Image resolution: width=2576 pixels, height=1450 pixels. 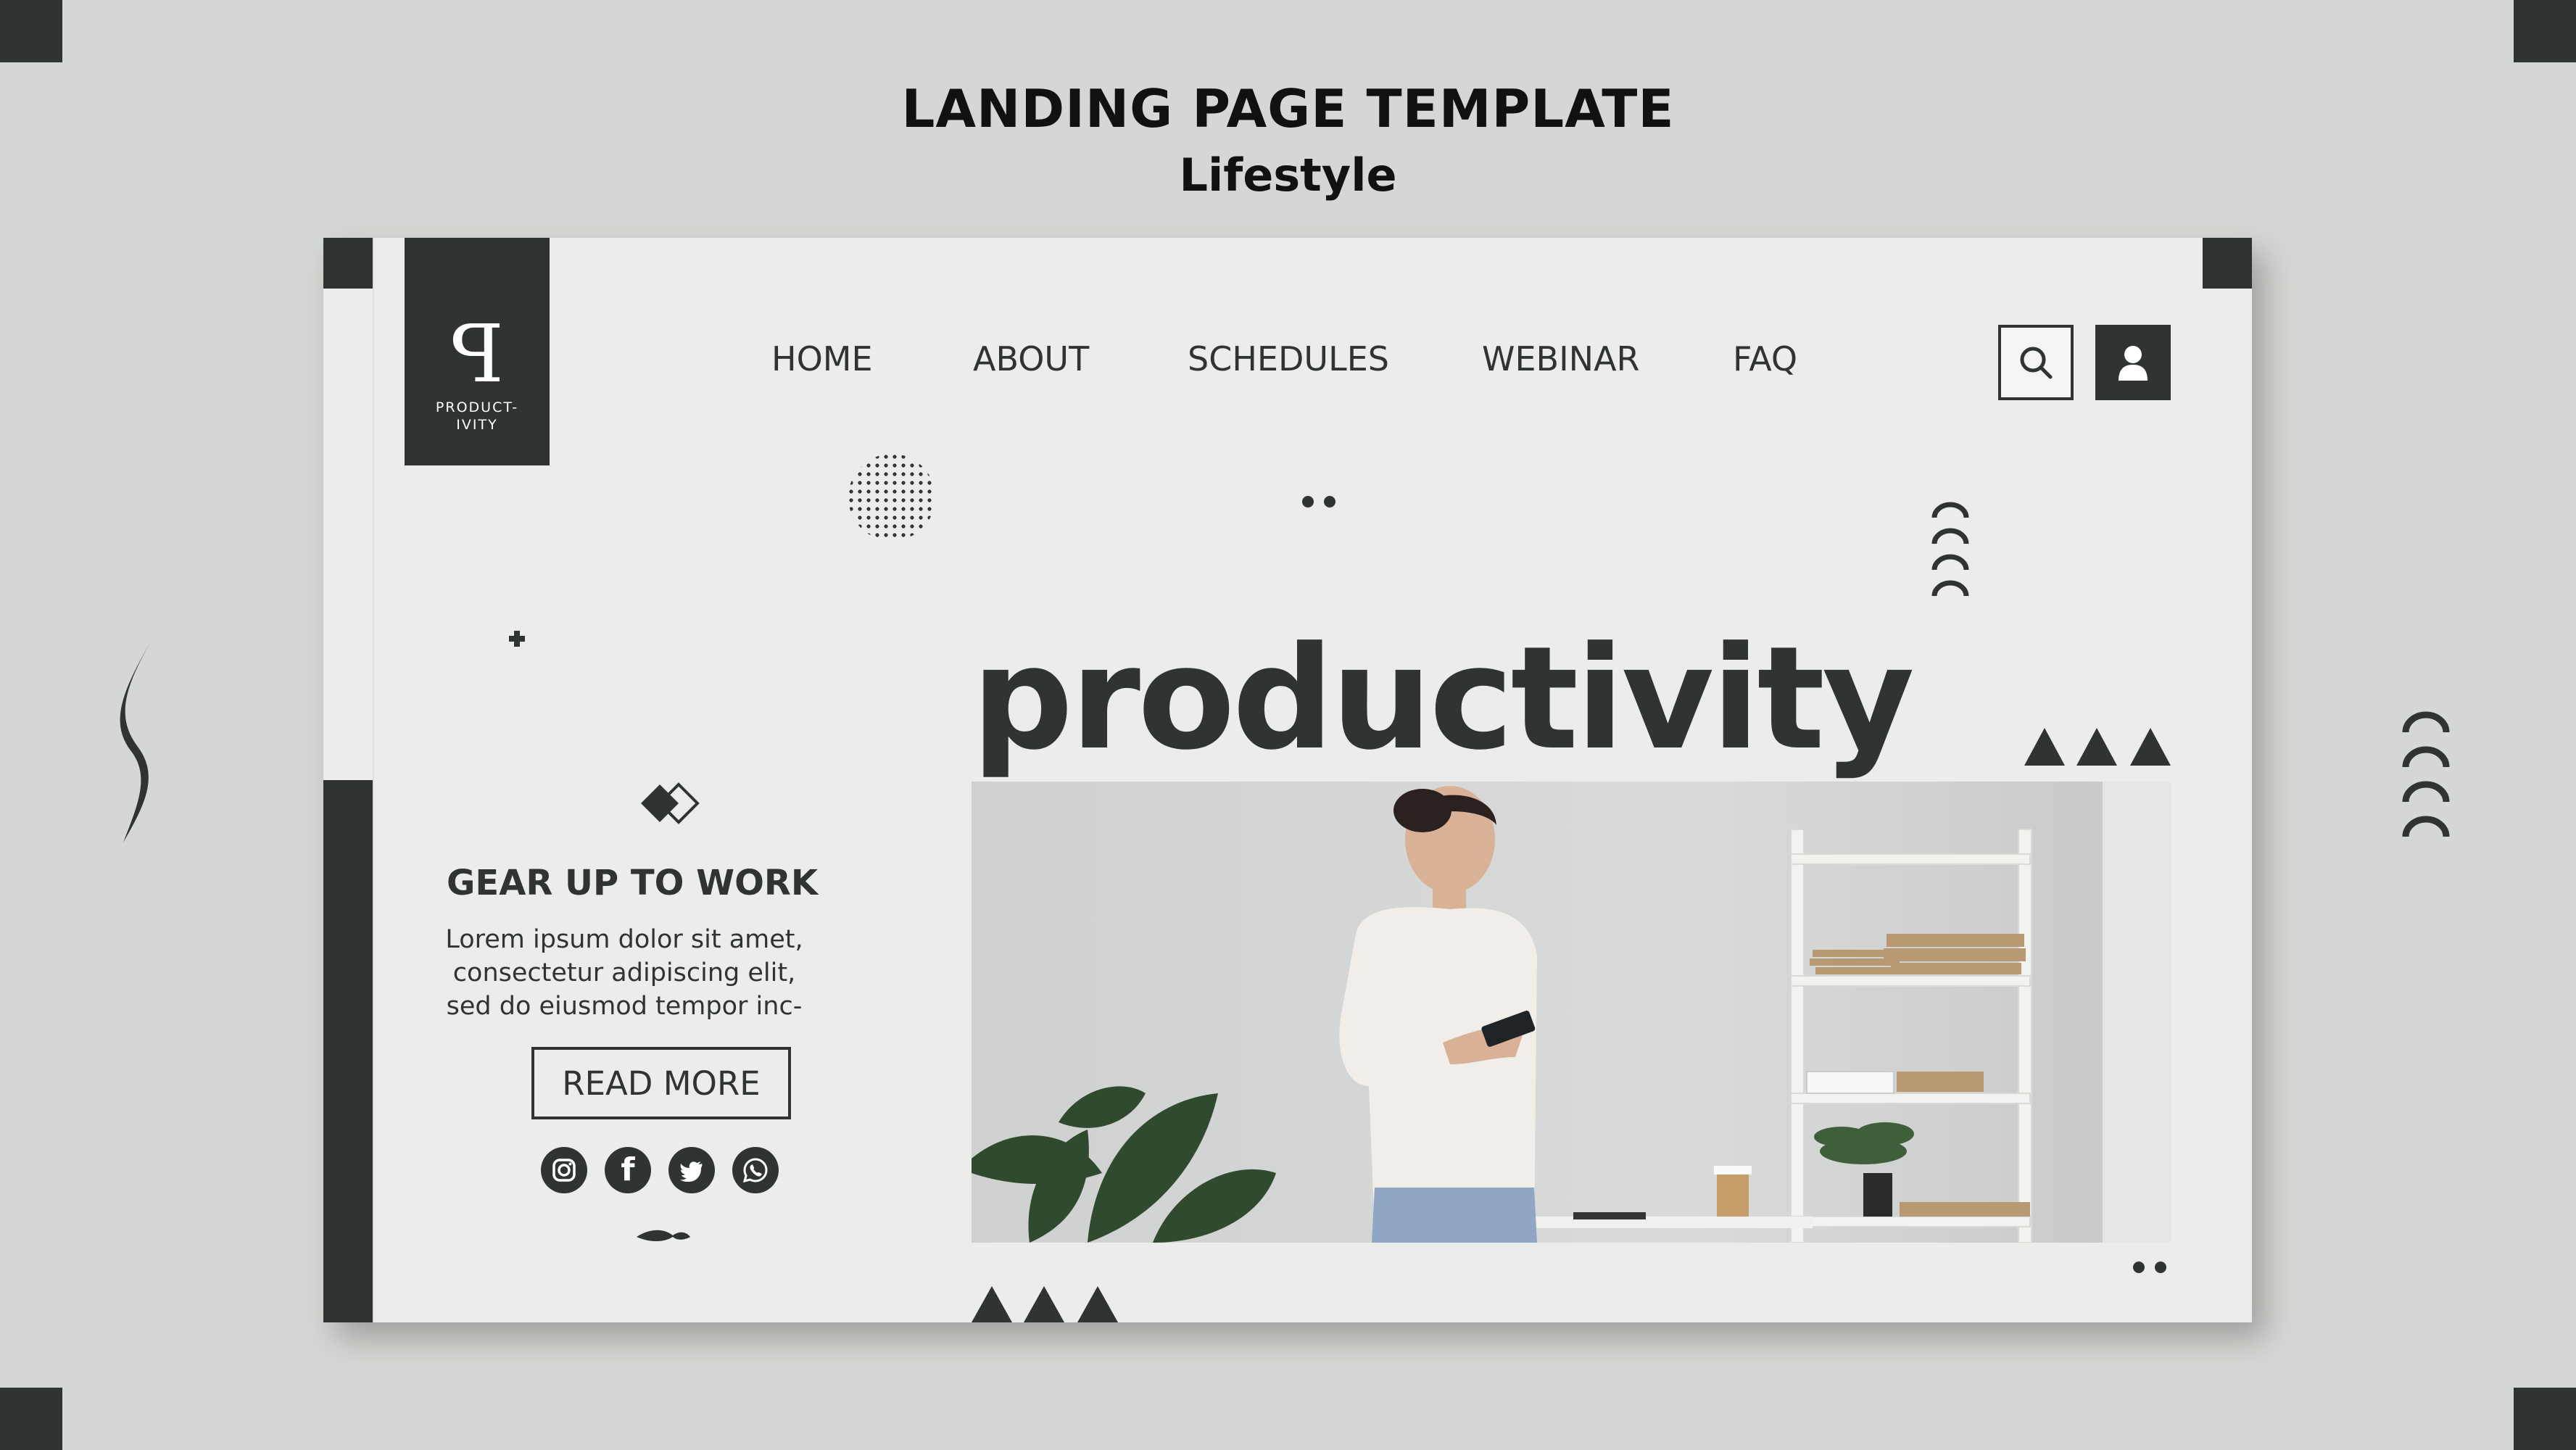 What do you see at coordinates (1288, 358) in the screenshot?
I see `nav-schedules: SCHEDULES` at bounding box center [1288, 358].